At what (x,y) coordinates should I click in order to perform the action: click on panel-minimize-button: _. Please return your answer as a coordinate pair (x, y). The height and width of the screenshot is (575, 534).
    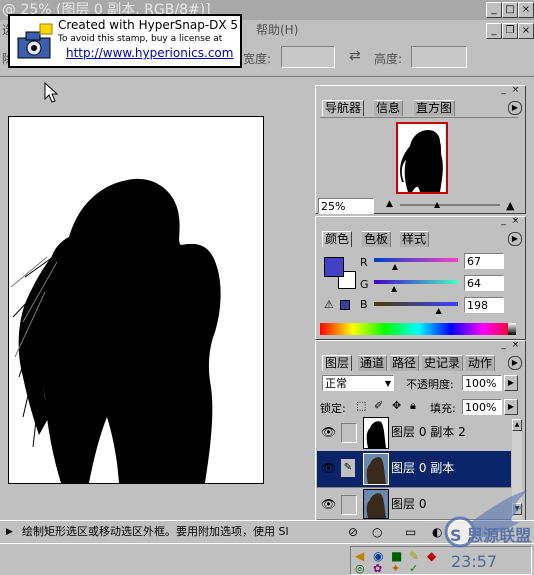
    Looking at the image, I should click on (503, 90).